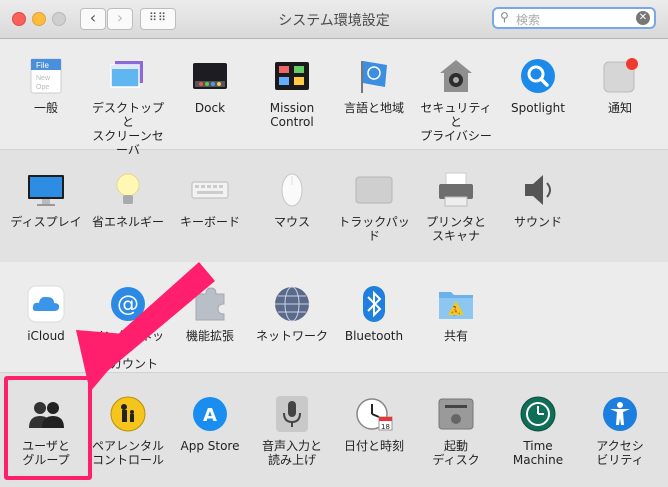 The height and width of the screenshot is (487, 668). What do you see at coordinates (127, 129) in the screenshot?
I see `pref-pane-label: デスクトップと スクリーンセーバ` at bounding box center [127, 129].